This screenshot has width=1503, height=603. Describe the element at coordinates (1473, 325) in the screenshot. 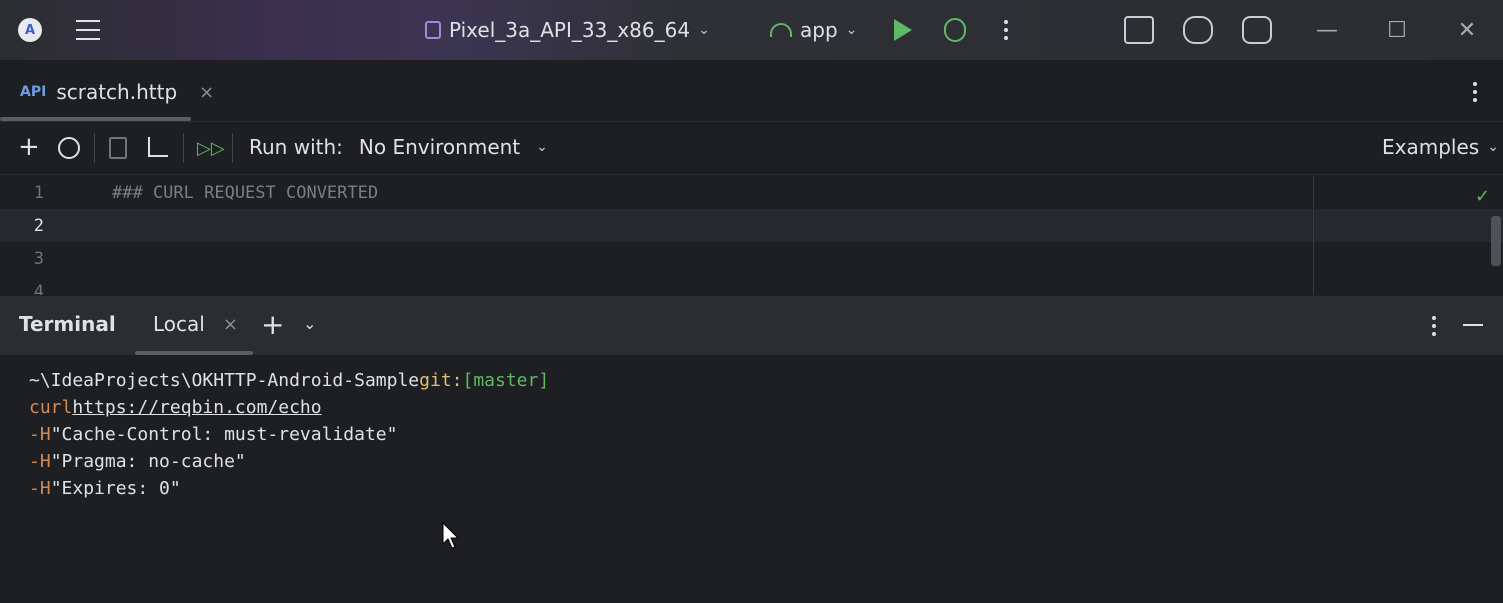

I see `minimize-panel-icon` at that location.